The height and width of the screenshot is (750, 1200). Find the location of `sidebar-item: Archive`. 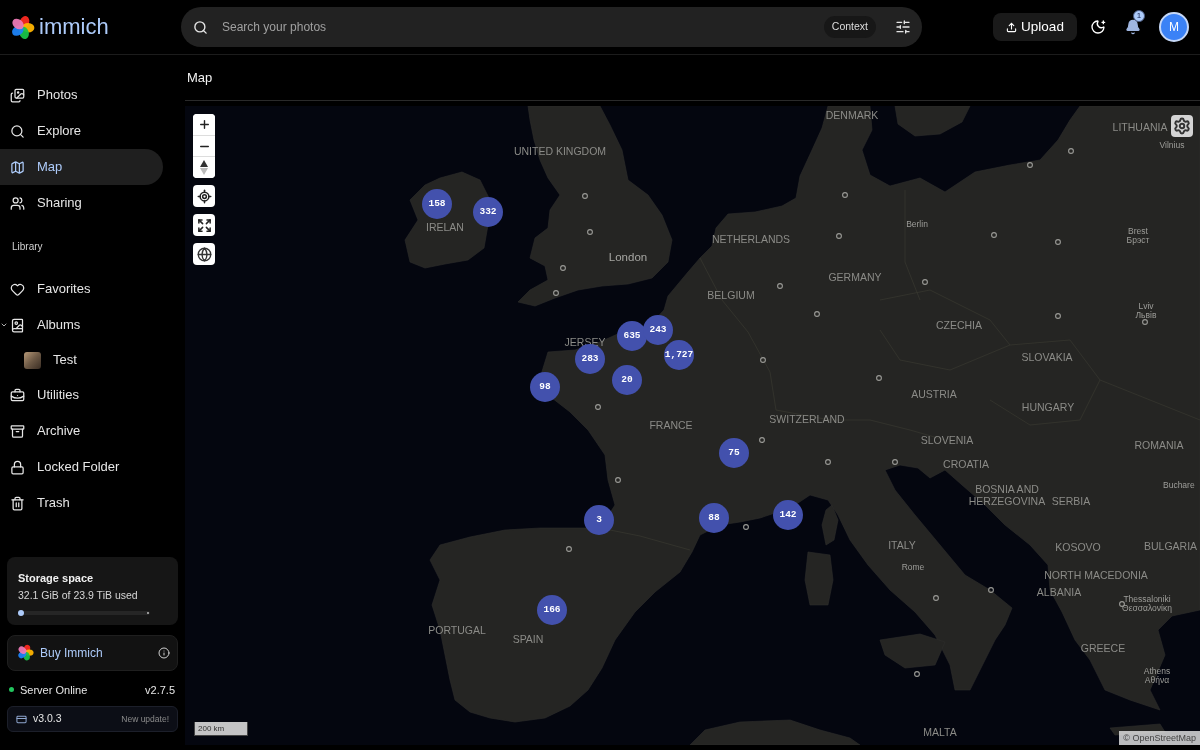

sidebar-item: Archive is located at coordinates (81, 431).